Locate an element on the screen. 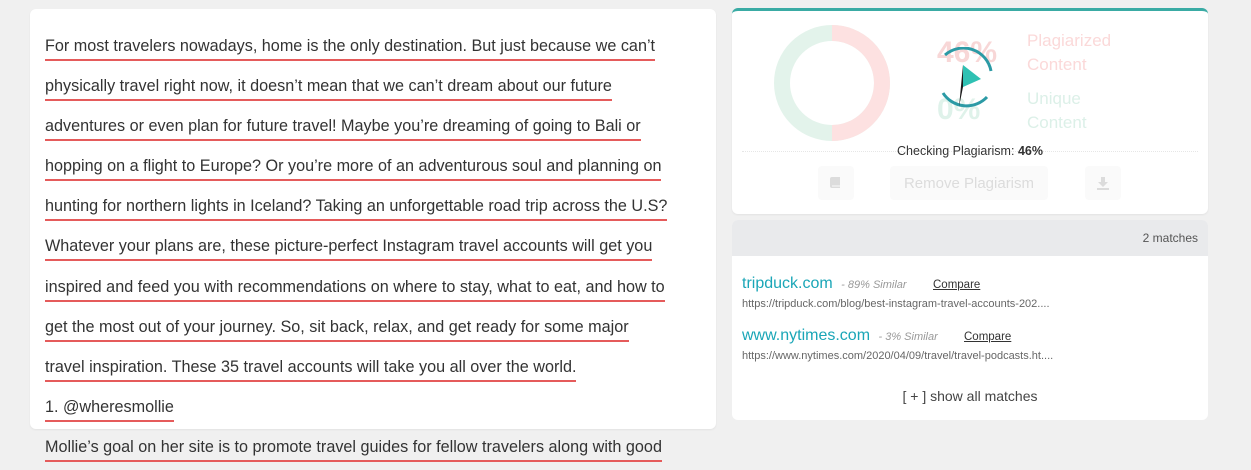  matches-count: 2 matches is located at coordinates (1170, 238).